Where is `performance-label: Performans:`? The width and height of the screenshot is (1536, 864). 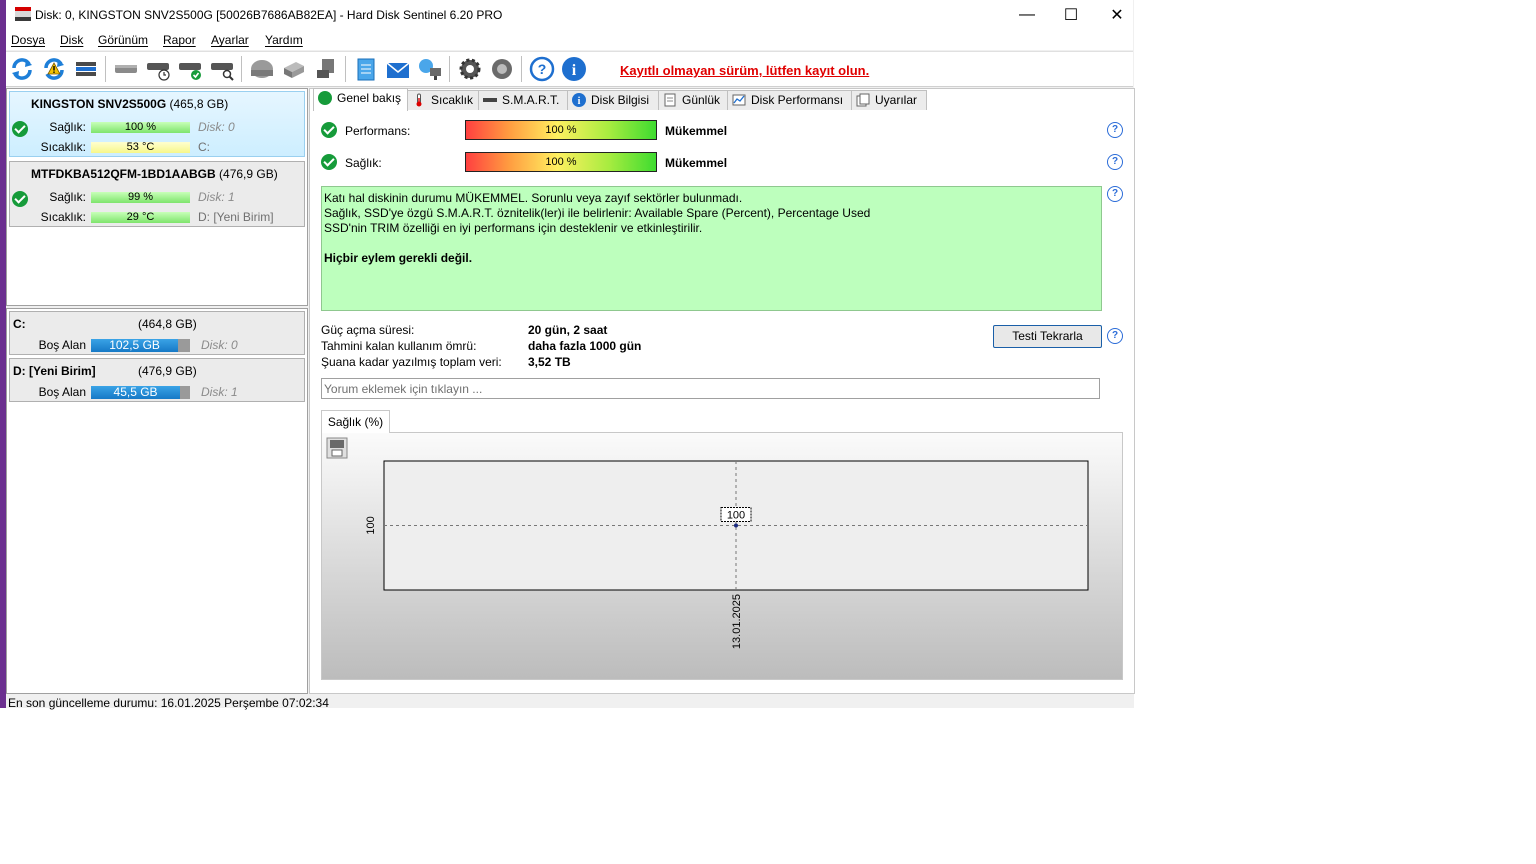
performance-label: Performans: is located at coordinates (378, 131).